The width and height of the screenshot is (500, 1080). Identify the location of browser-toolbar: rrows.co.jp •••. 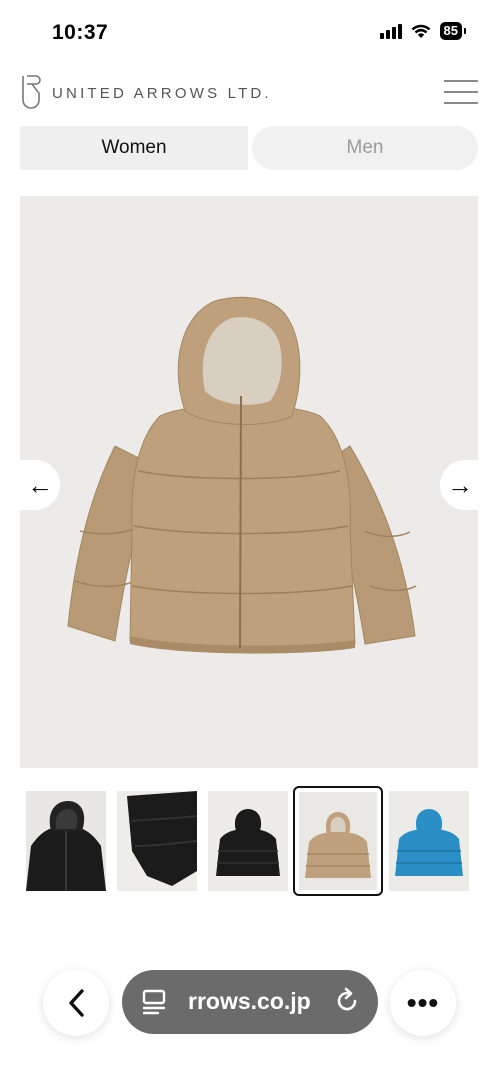
(250, 1005).